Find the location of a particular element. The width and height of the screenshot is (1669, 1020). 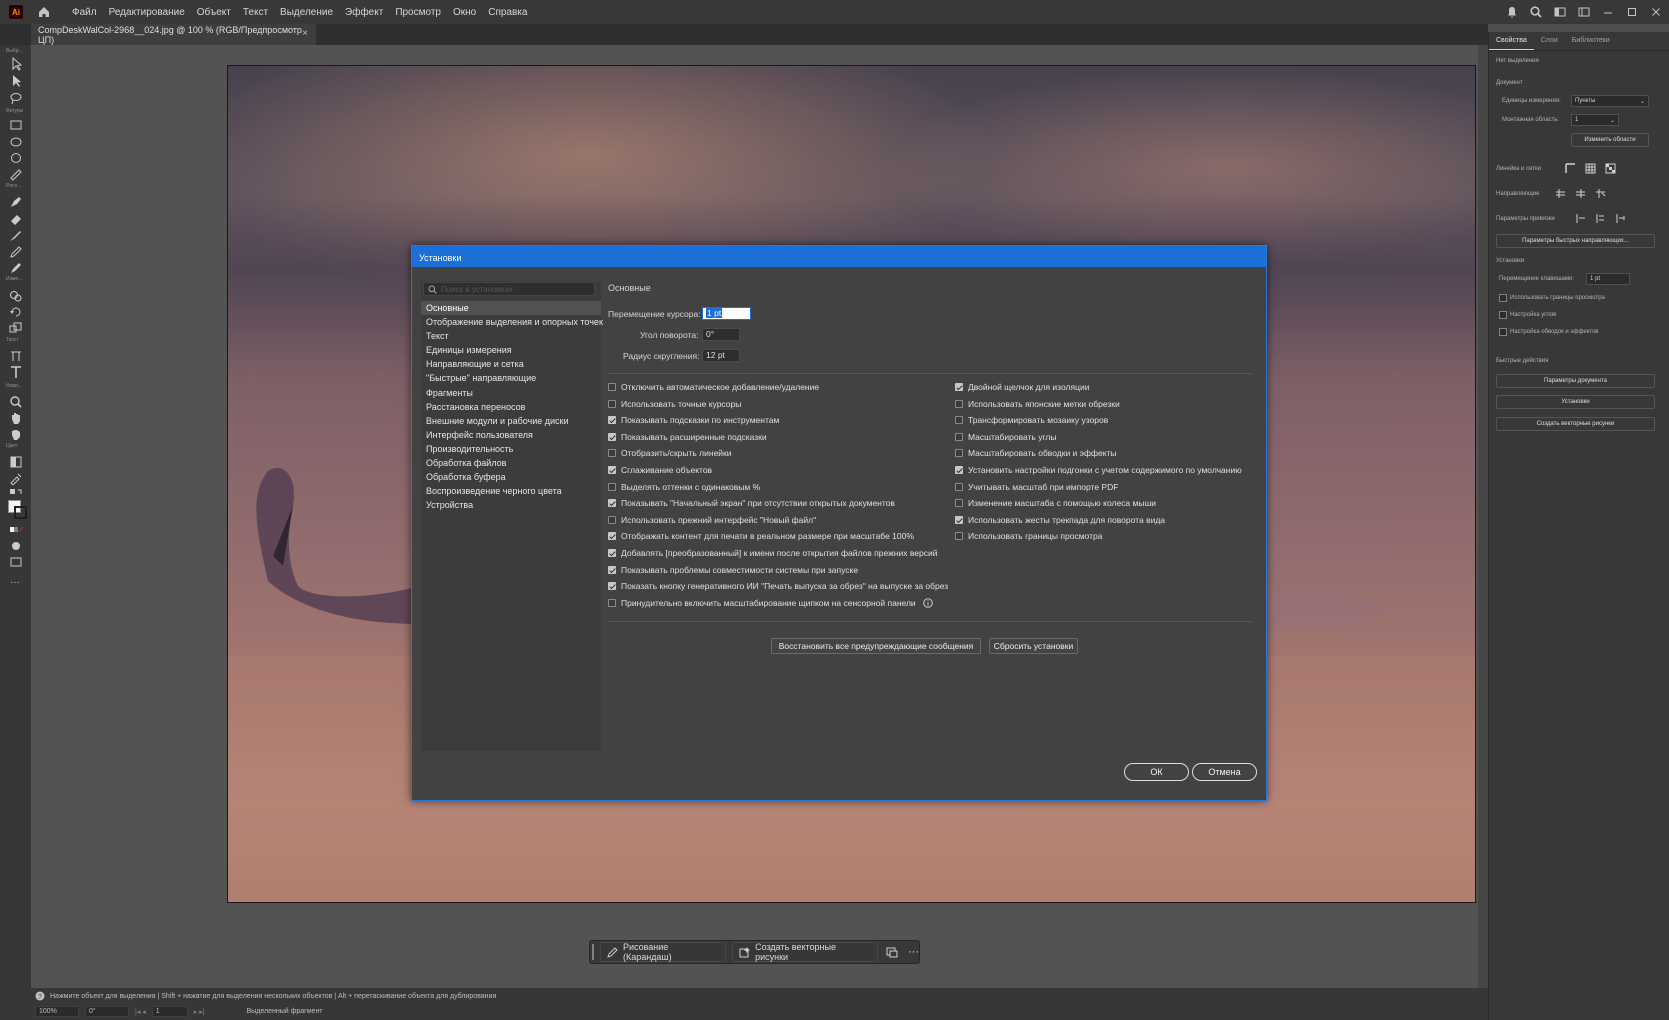

option-row: Двойной щелчок для изоляции is located at coordinates (1022, 387).